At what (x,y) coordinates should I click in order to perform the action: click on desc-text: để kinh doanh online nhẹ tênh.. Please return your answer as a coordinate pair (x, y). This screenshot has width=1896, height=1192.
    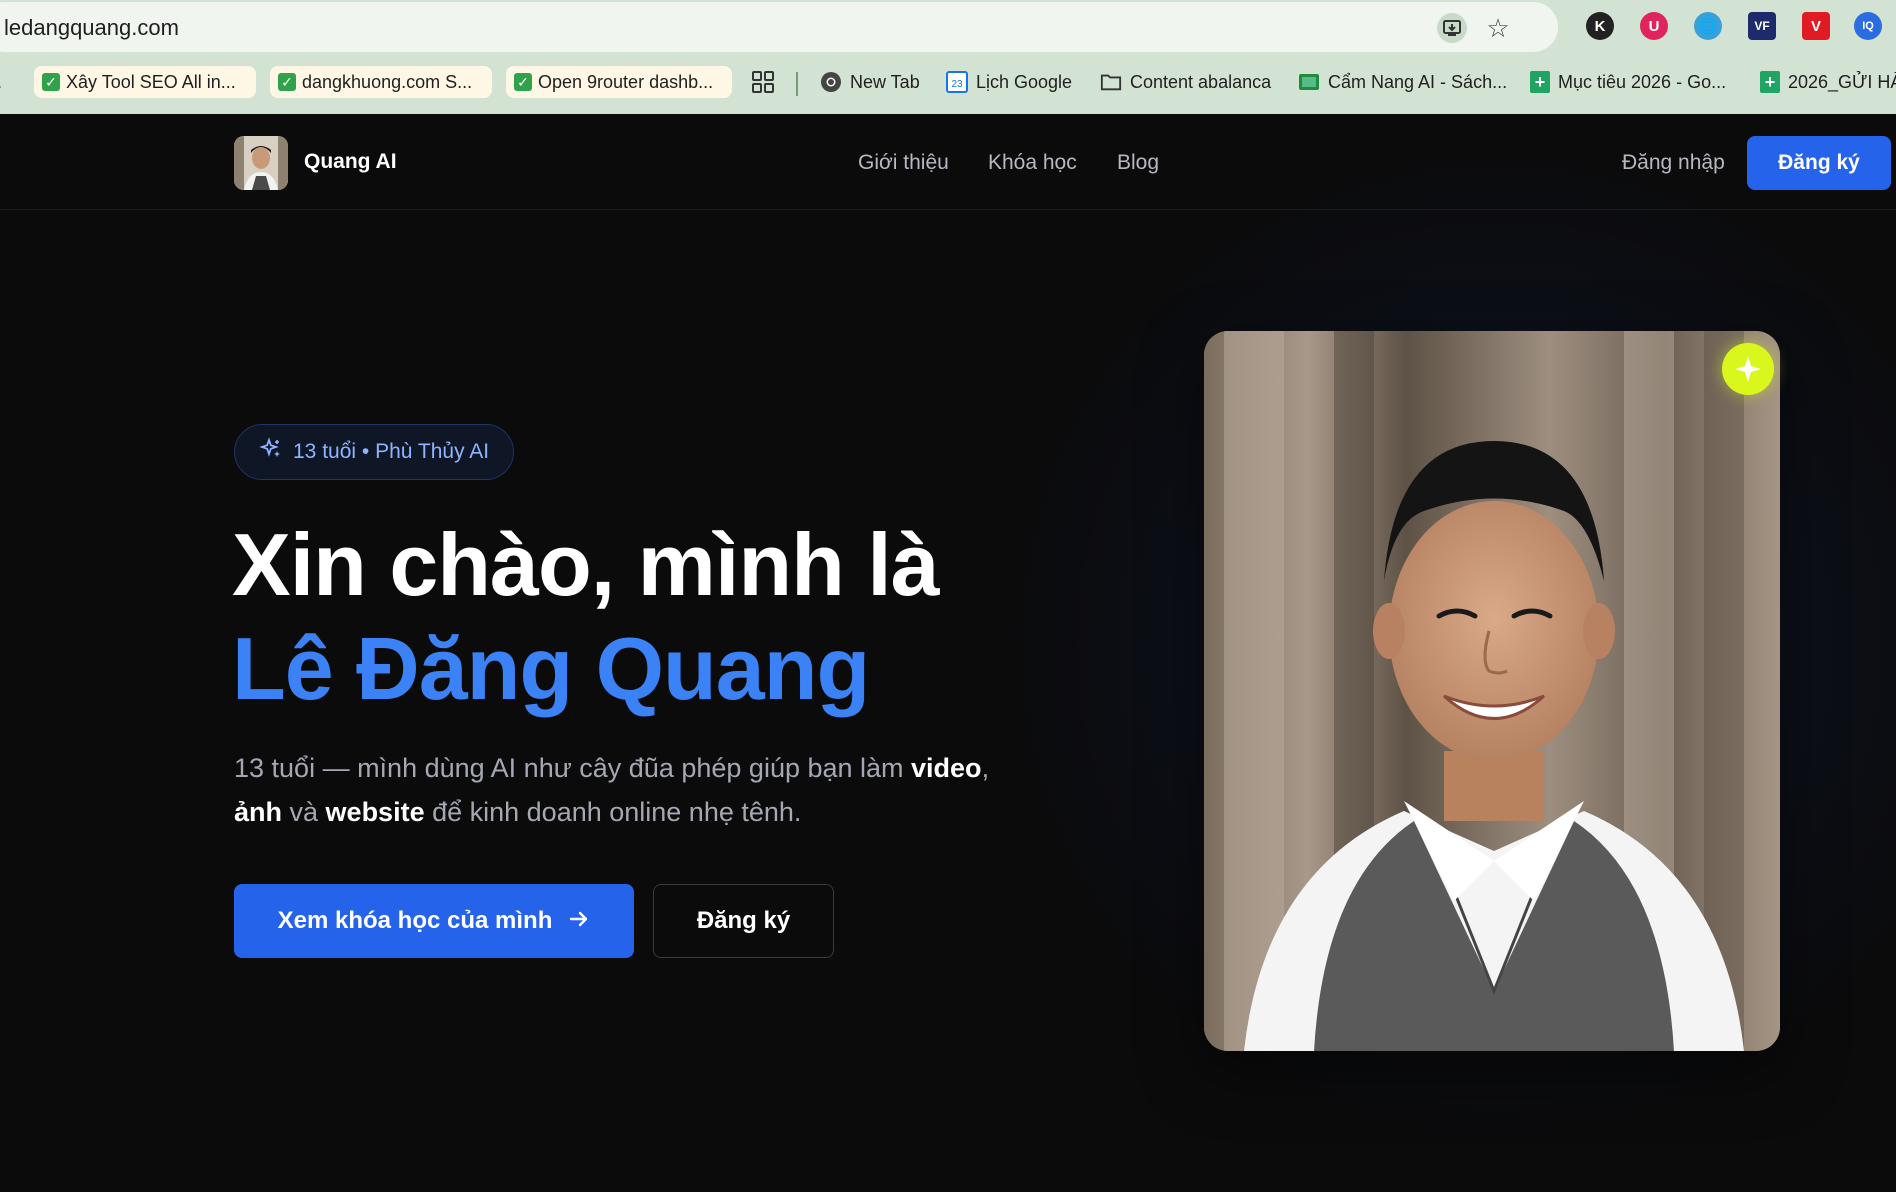
    Looking at the image, I should click on (613, 812).